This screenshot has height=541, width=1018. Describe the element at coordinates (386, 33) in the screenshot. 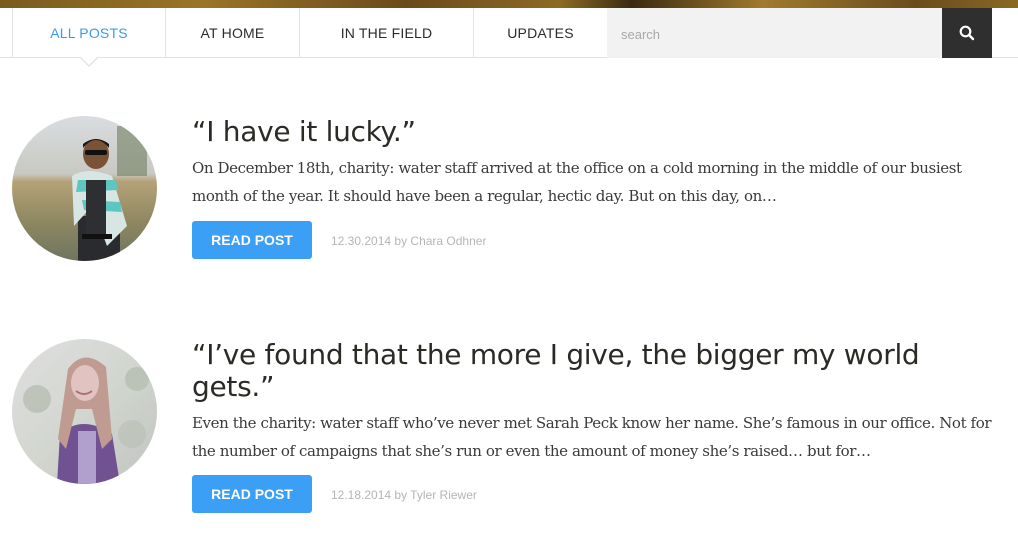

I see `tab-in-the-field: IN THE FIELD` at that location.